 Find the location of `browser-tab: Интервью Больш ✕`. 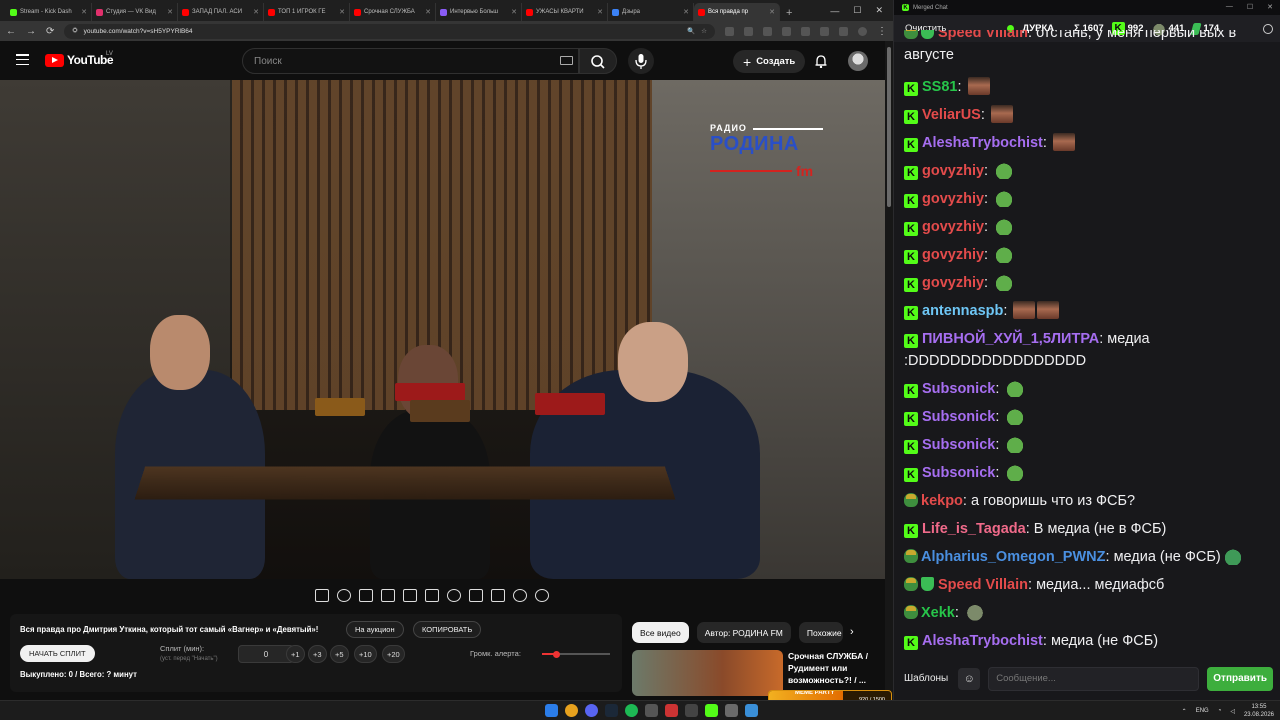

browser-tab: Интервью Больш ✕ is located at coordinates (479, 12).